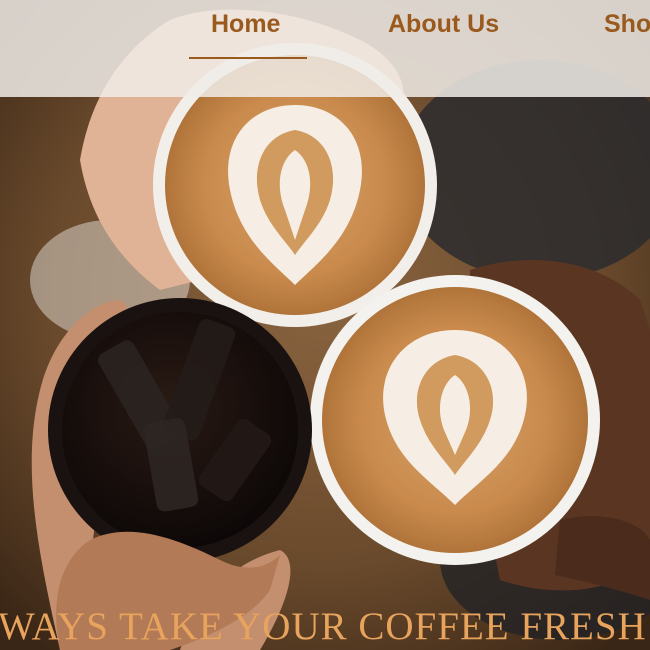 Image resolution: width=650 pixels, height=650 pixels. What do you see at coordinates (443, 24) in the screenshot?
I see `nav-item-about-us: About Us` at bounding box center [443, 24].